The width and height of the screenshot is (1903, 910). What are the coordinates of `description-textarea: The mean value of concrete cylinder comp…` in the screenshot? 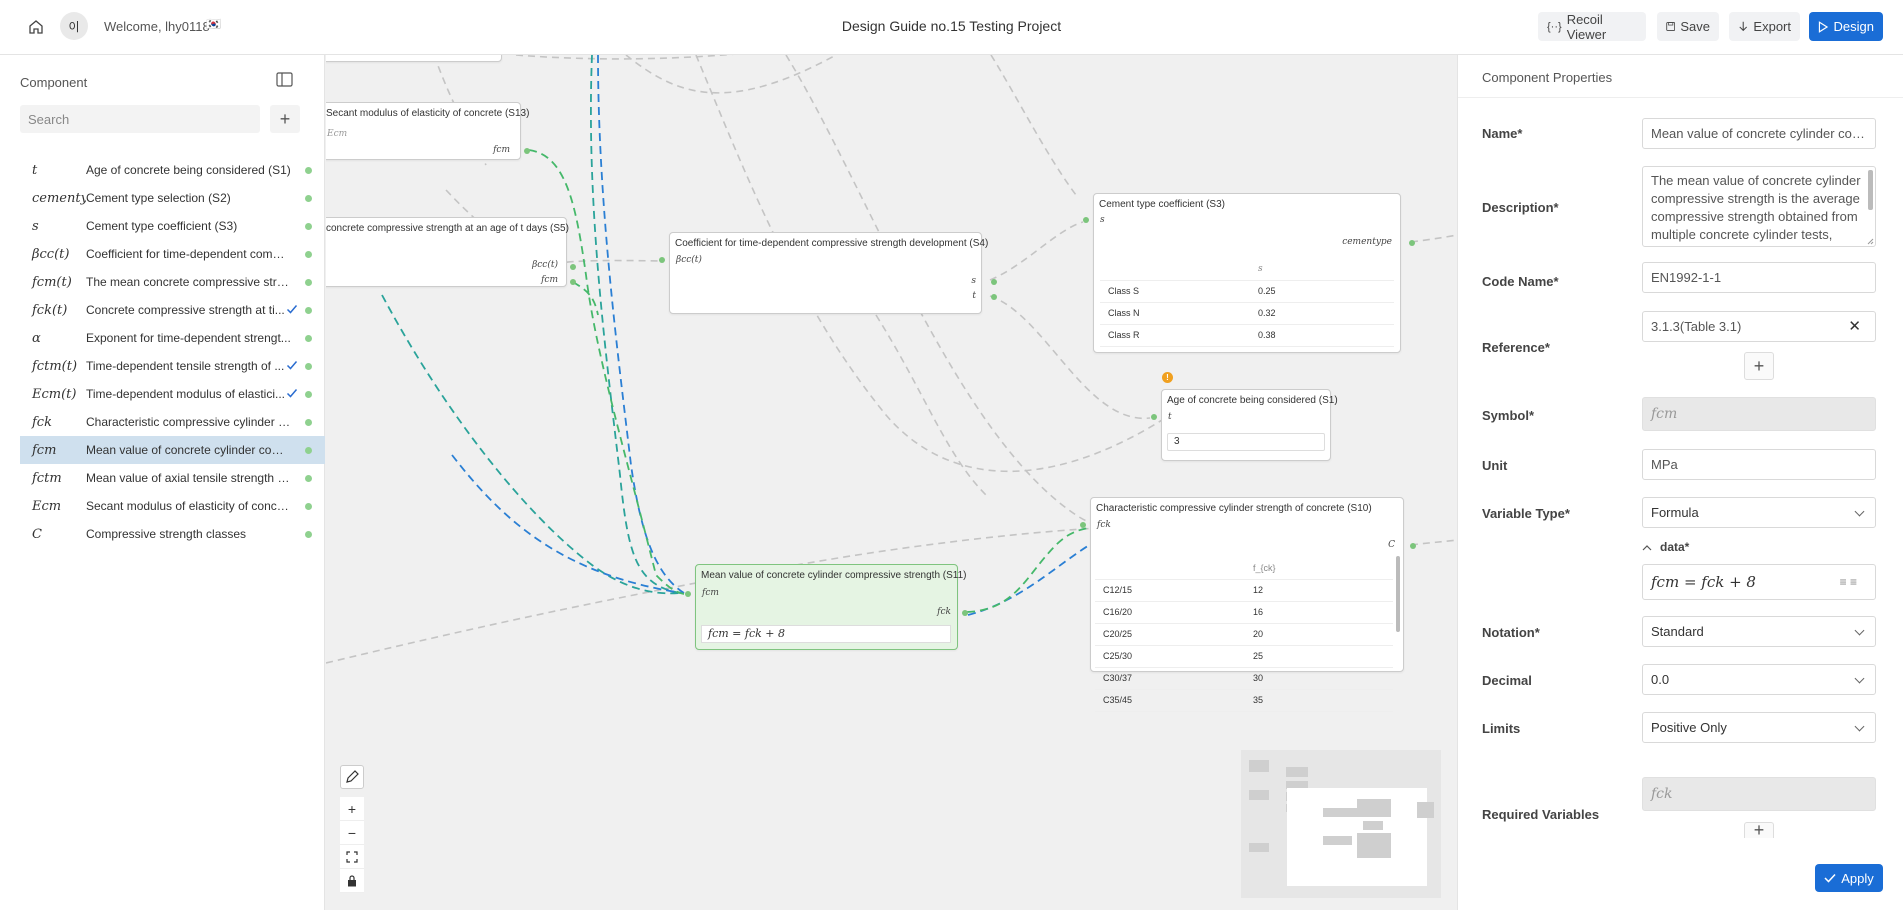 It's located at (1759, 206).